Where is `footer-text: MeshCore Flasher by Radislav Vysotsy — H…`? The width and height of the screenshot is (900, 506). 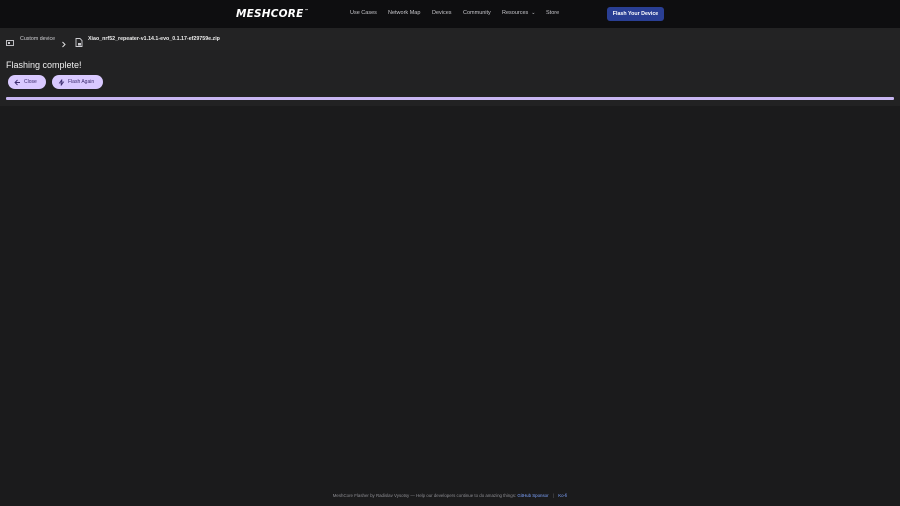 footer-text: MeshCore Flasher by Radislav Vysotsy — H… is located at coordinates (424, 495).